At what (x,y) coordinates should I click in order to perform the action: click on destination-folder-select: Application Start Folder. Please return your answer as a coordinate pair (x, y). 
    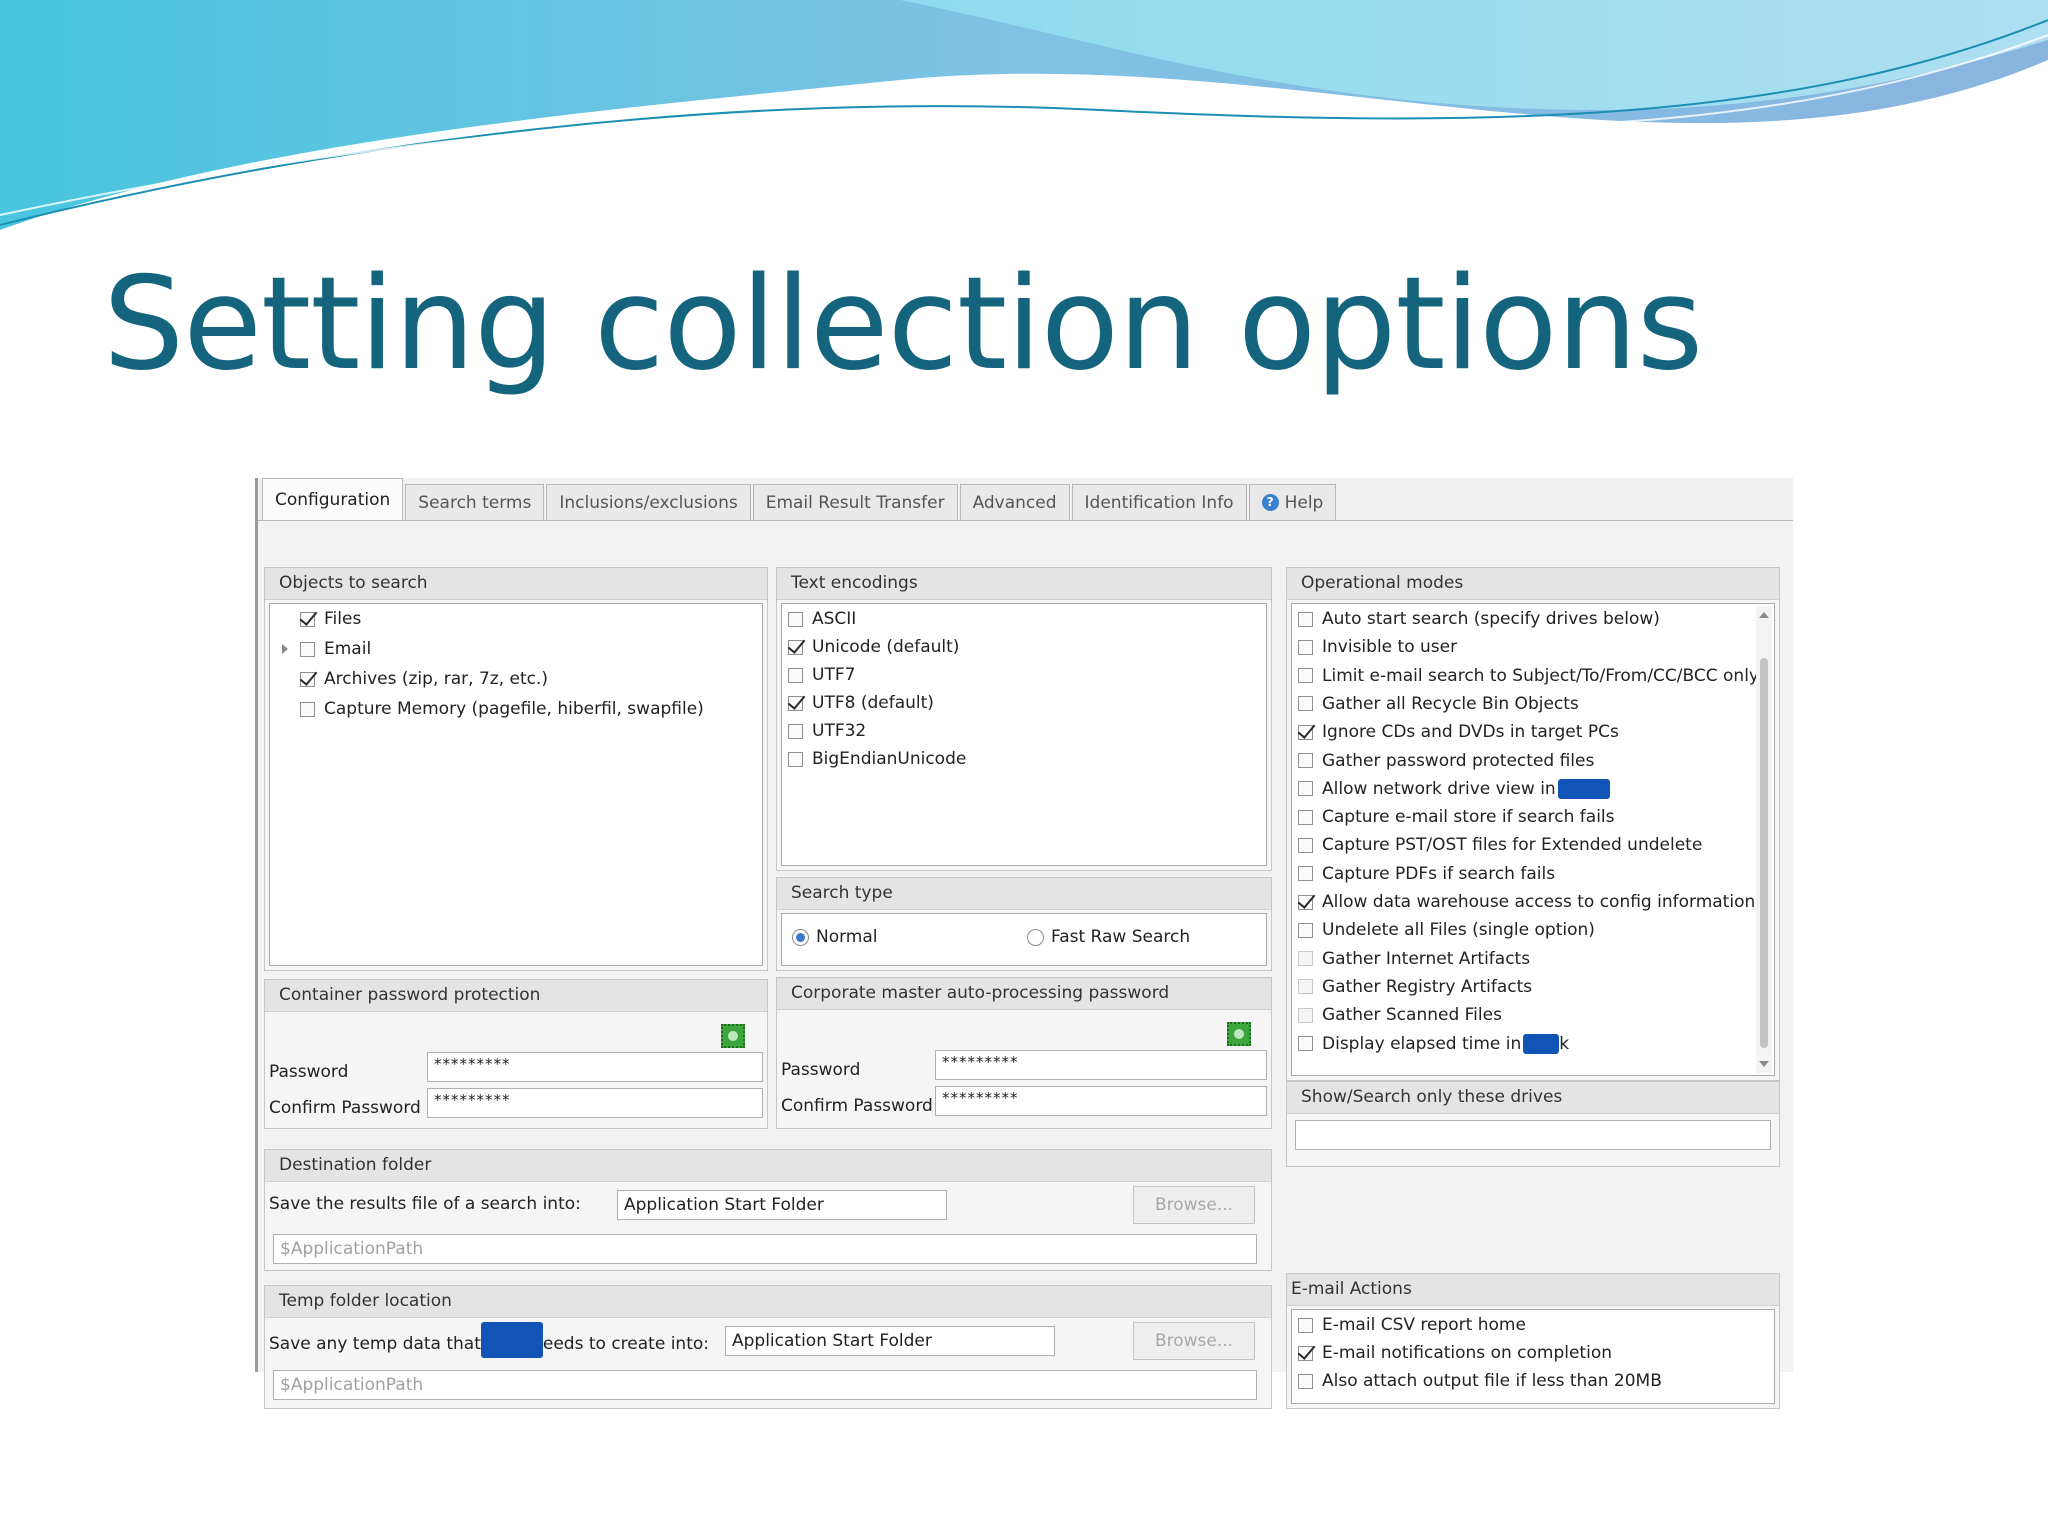
    Looking at the image, I should click on (782, 1205).